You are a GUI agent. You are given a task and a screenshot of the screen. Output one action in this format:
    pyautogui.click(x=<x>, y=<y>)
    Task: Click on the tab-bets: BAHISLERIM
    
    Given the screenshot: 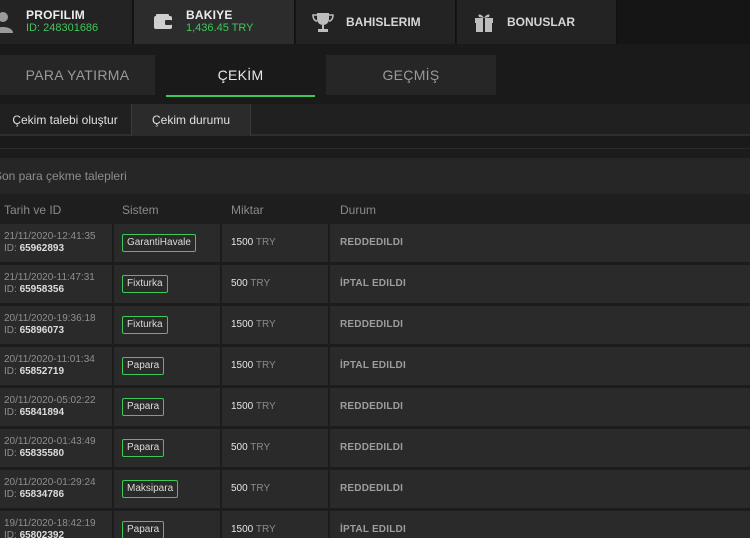 What is the action you would take?
    pyautogui.click(x=376, y=22)
    